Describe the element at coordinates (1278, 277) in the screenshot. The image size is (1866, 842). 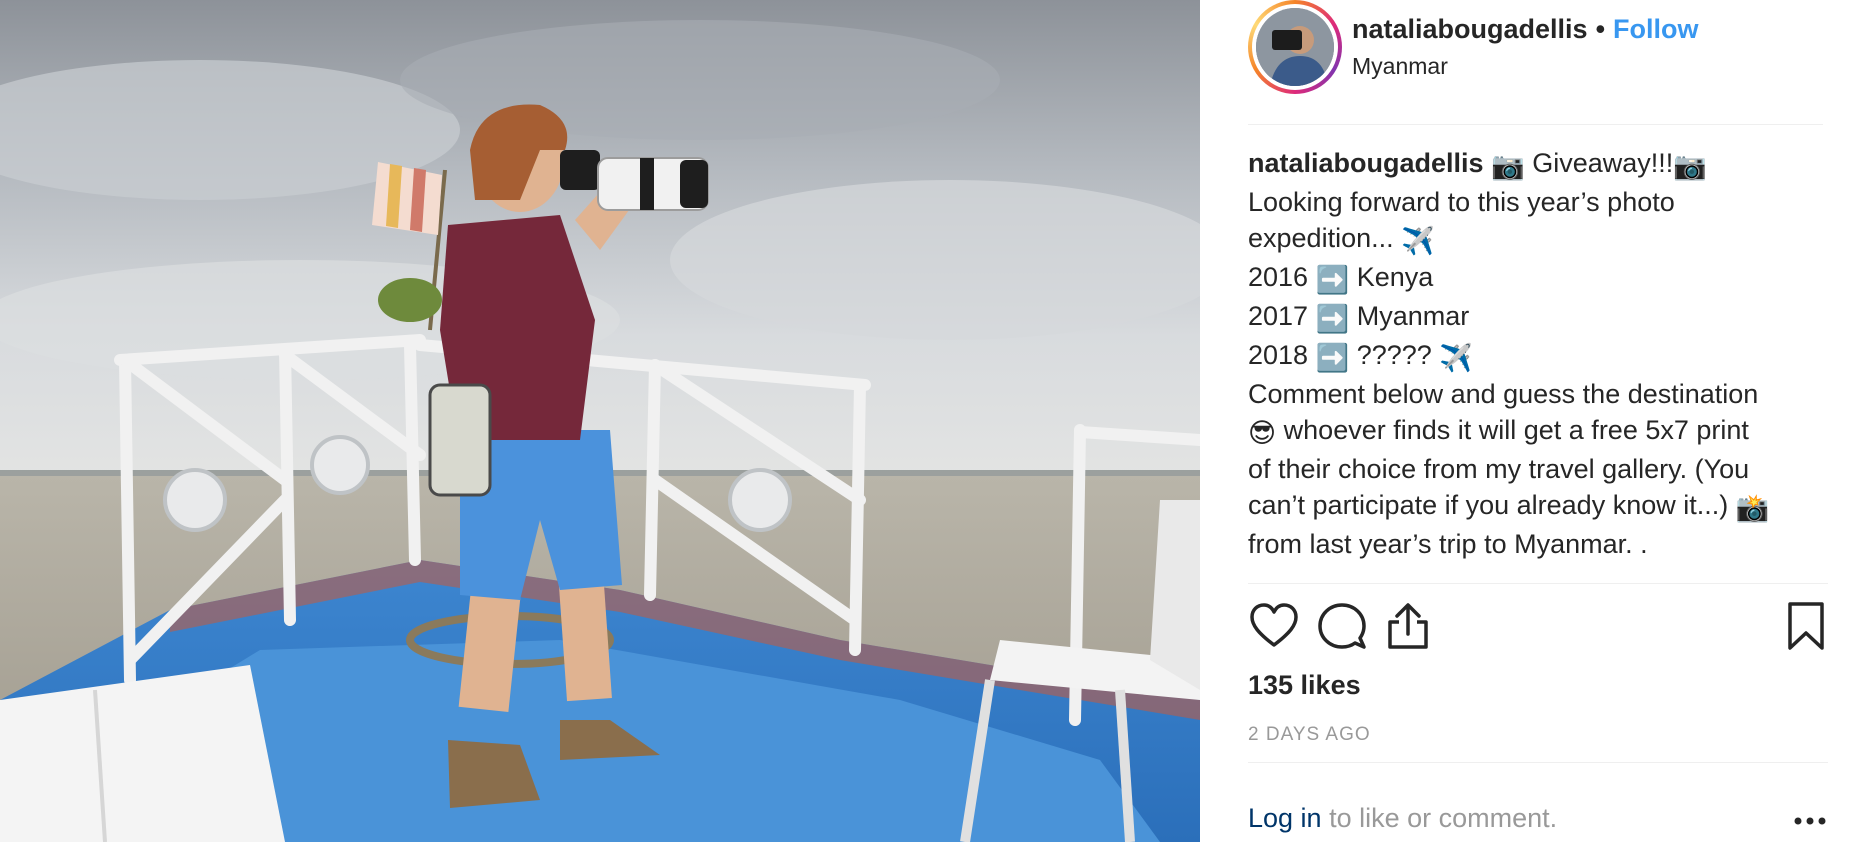
I see `caption-year: 2016` at that location.